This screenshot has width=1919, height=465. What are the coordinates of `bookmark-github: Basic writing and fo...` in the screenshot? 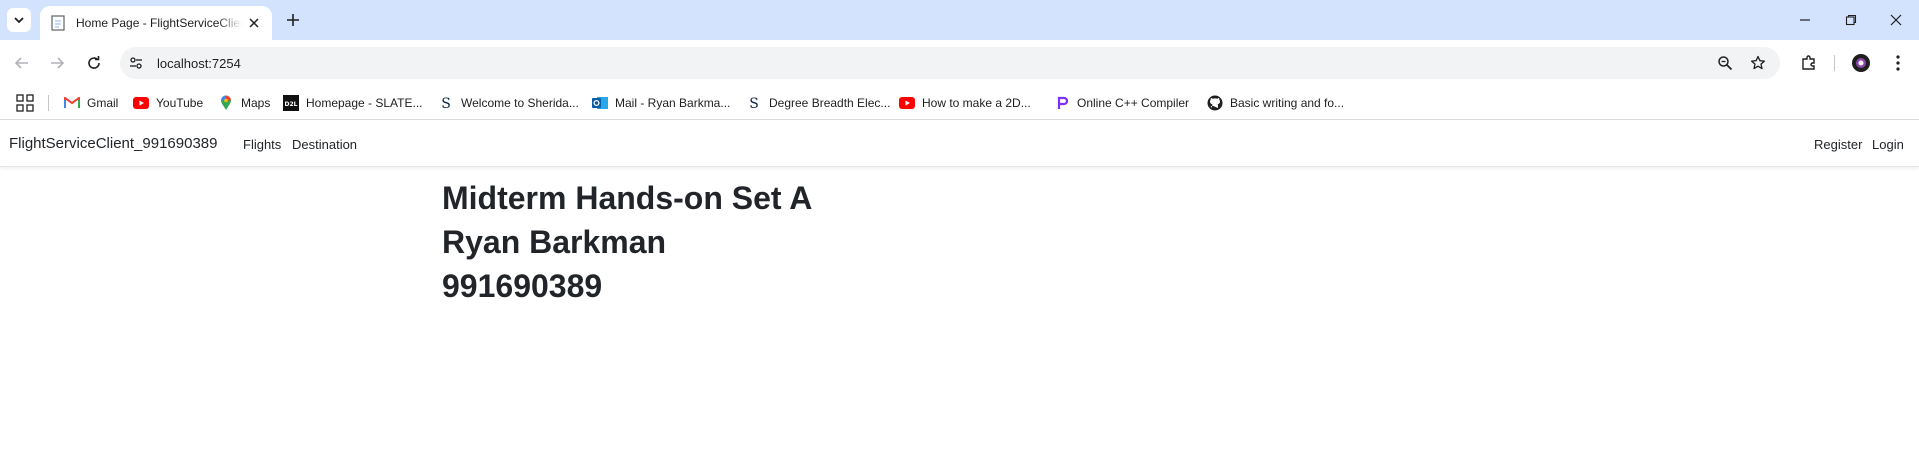 It's located at (1275, 103).